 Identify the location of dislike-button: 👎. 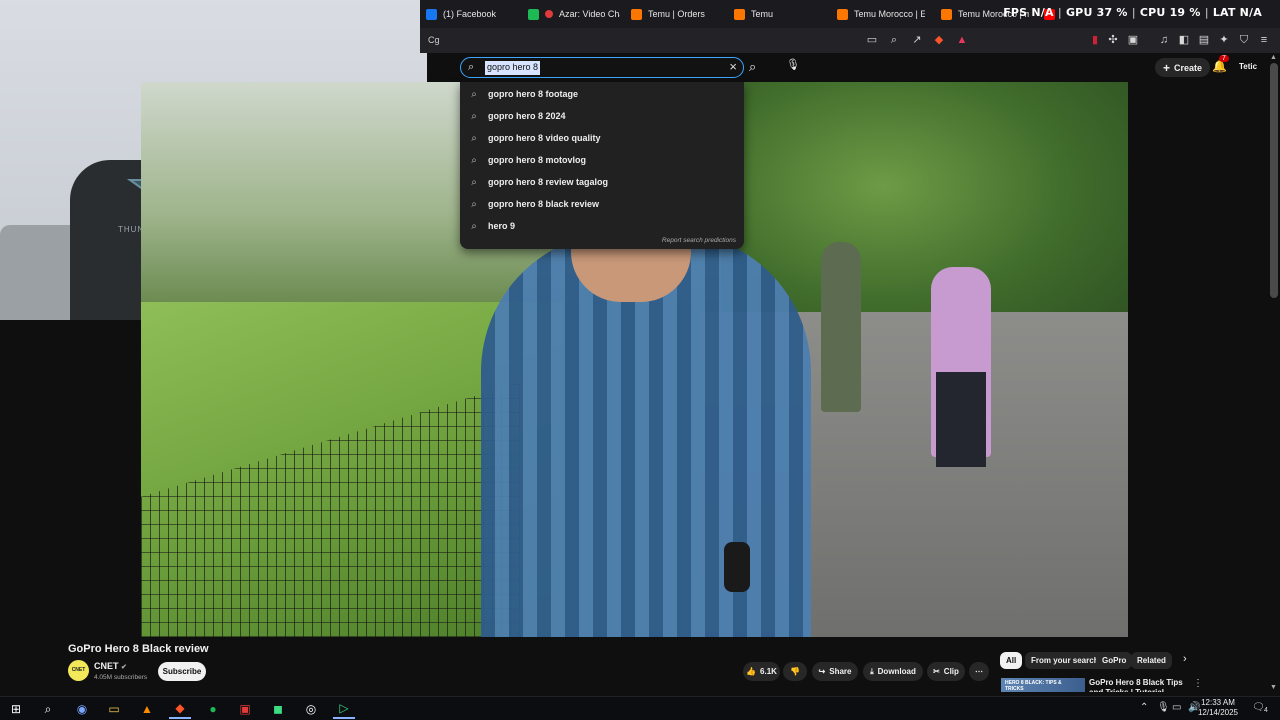
(795, 671).